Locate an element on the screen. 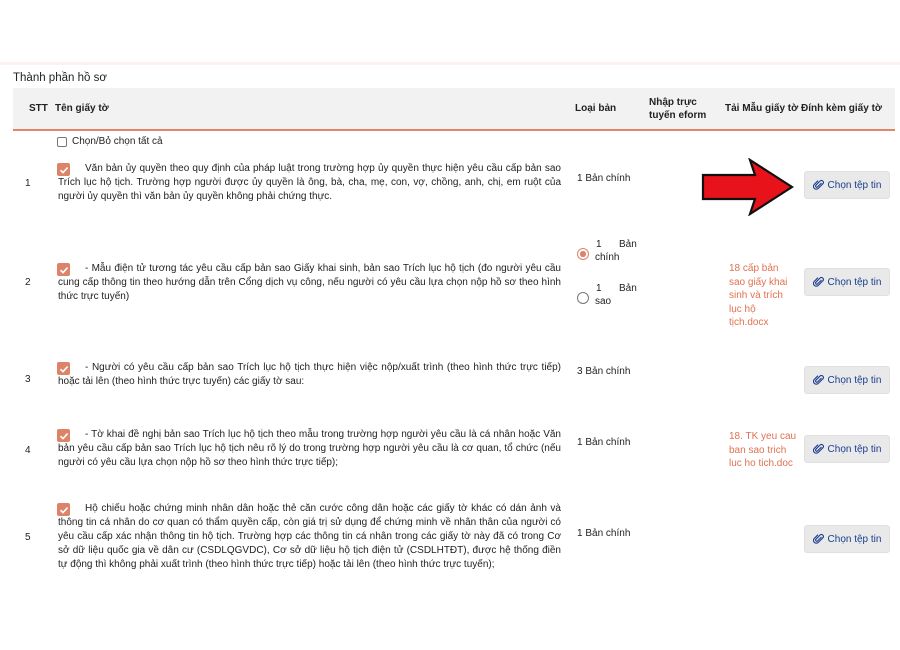 The image size is (900, 650). radio-button is located at coordinates (583, 298).